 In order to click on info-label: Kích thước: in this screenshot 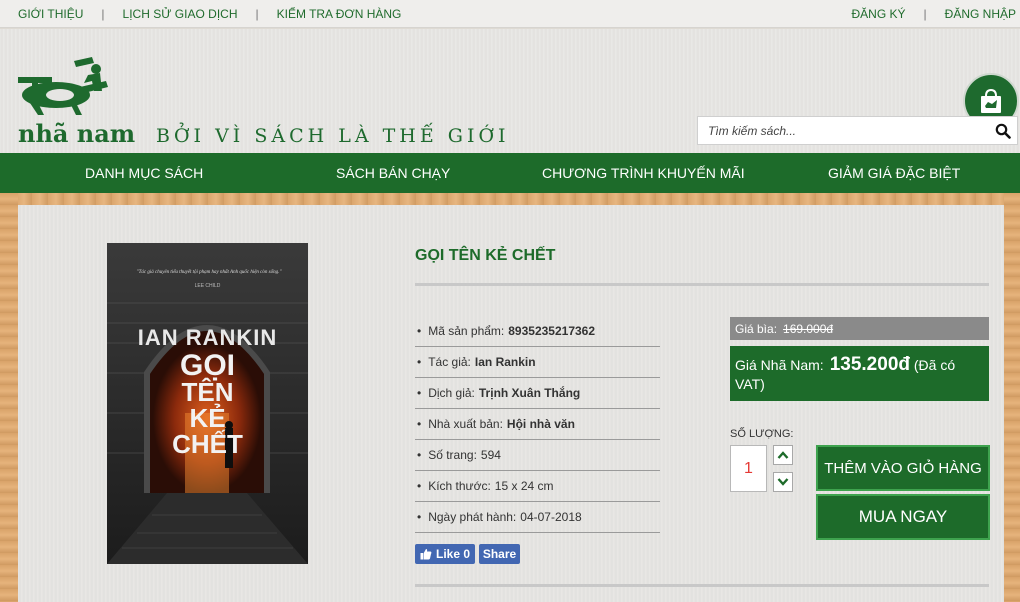, I will do `click(459, 486)`.